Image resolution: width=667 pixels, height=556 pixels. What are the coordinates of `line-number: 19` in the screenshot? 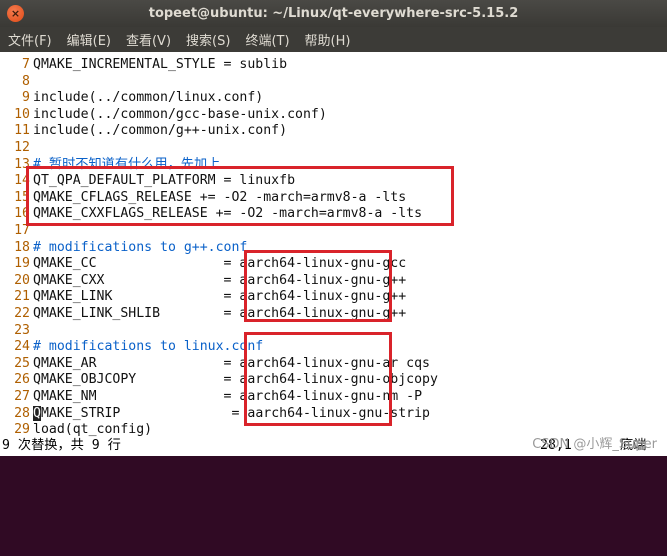 It's located at (22, 264).